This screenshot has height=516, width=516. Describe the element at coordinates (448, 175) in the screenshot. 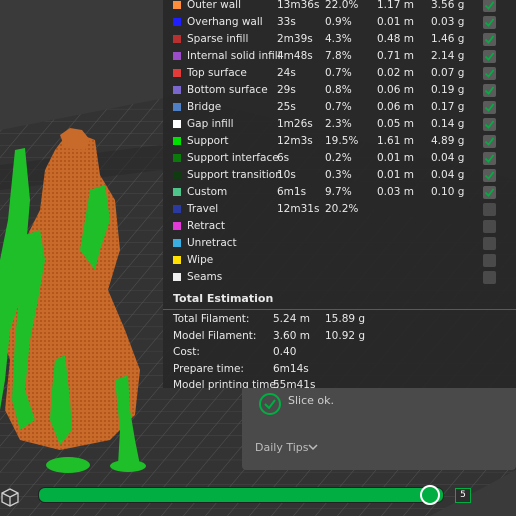

I see `legend-weight: 0.04 g` at that location.